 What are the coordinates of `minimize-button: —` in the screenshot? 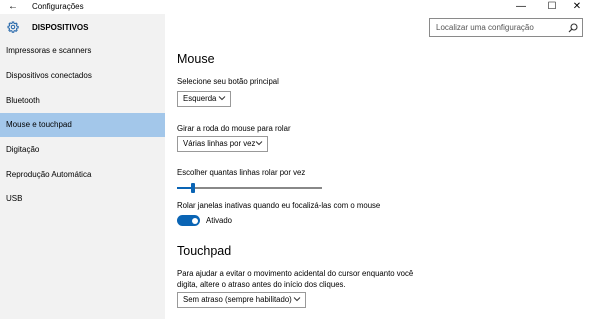 It's located at (521, 7).